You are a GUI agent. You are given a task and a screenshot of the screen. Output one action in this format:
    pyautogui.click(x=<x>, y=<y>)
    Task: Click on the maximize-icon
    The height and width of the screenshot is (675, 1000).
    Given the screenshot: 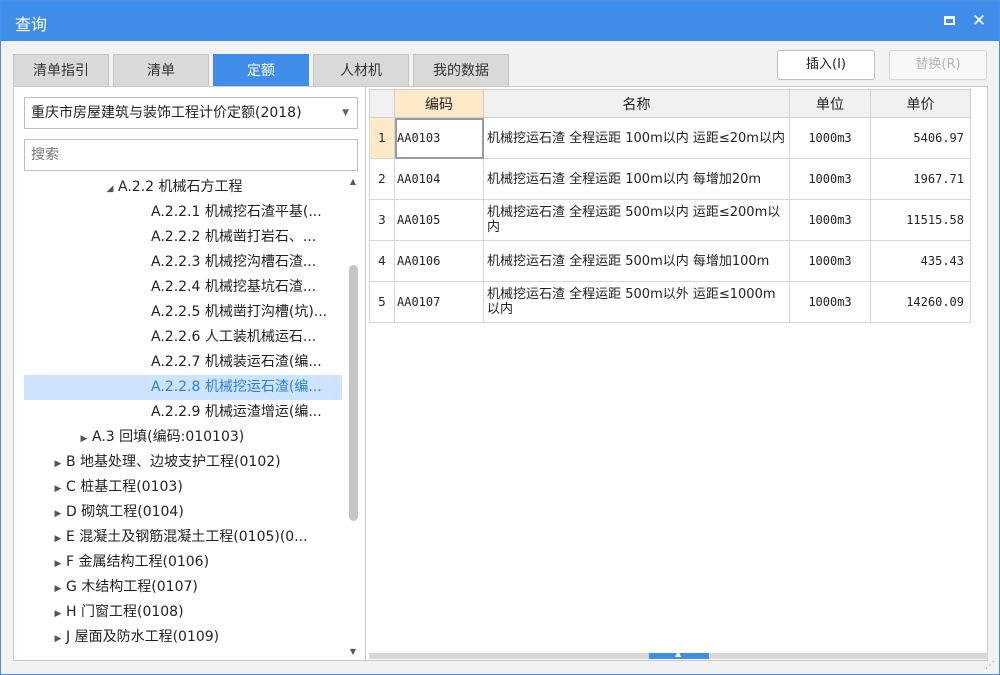 What is the action you would take?
    pyautogui.click(x=949, y=21)
    